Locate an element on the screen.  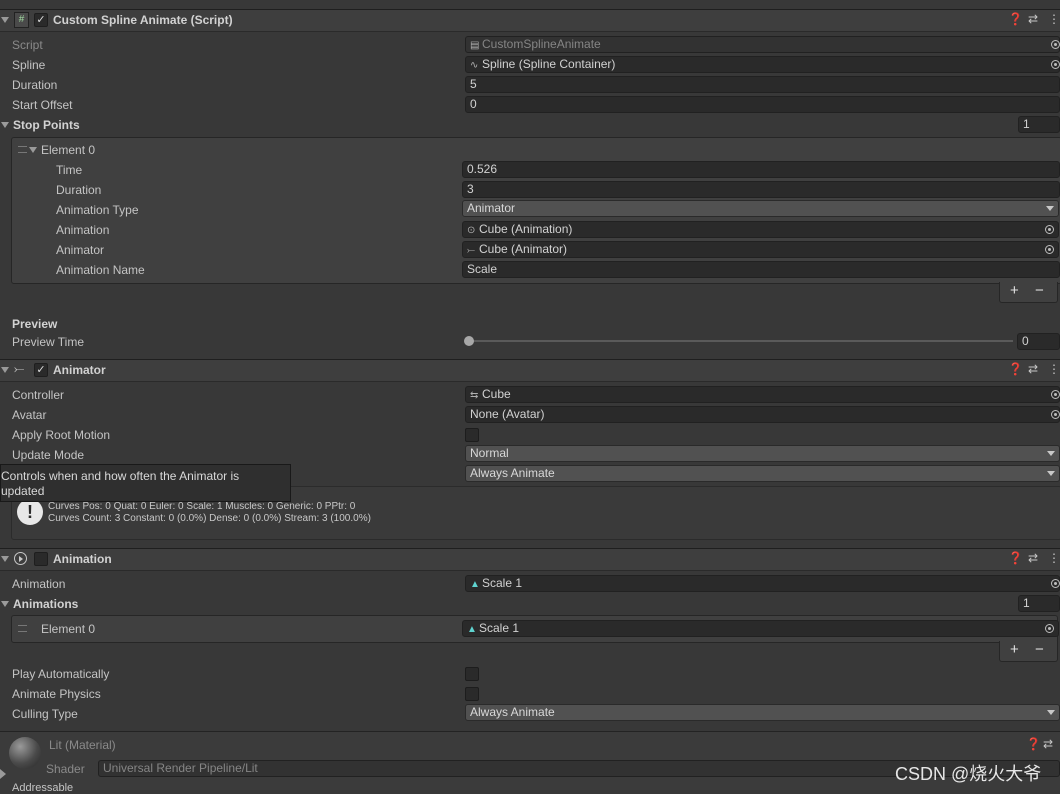
component-header-custom-spline: # ✓ Custom Spline Animate (Script) ❓ ⇄ ⋮ is located at coordinates (530, 20).